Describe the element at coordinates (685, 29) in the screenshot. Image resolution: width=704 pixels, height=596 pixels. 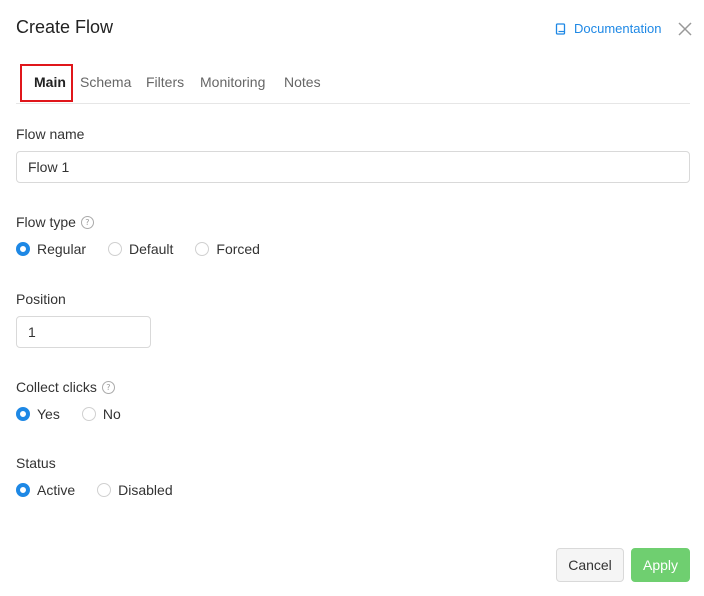
I see `close-icon` at that location.